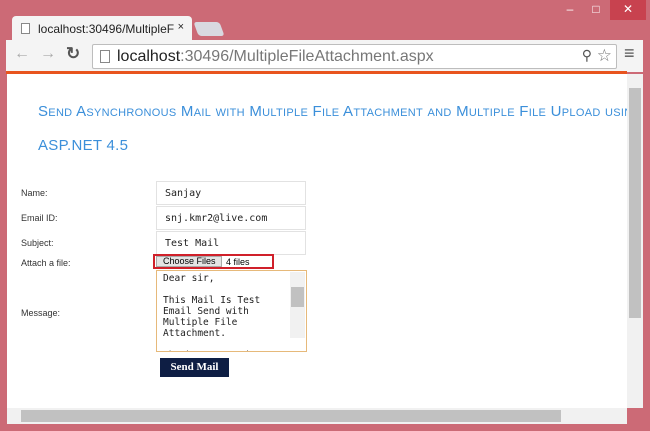 This screenshot has width=650, height=431. I want to click on browser-tab: localhost:30496/MultipleF ×, so click(102, 29).